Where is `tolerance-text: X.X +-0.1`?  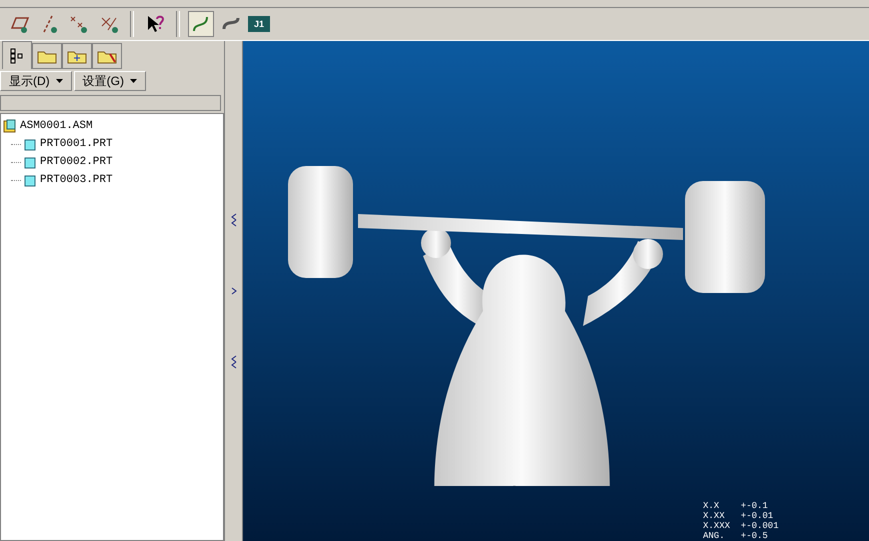
tolerance-text: X.X +-0.1 is located at coordinates (736, 506).